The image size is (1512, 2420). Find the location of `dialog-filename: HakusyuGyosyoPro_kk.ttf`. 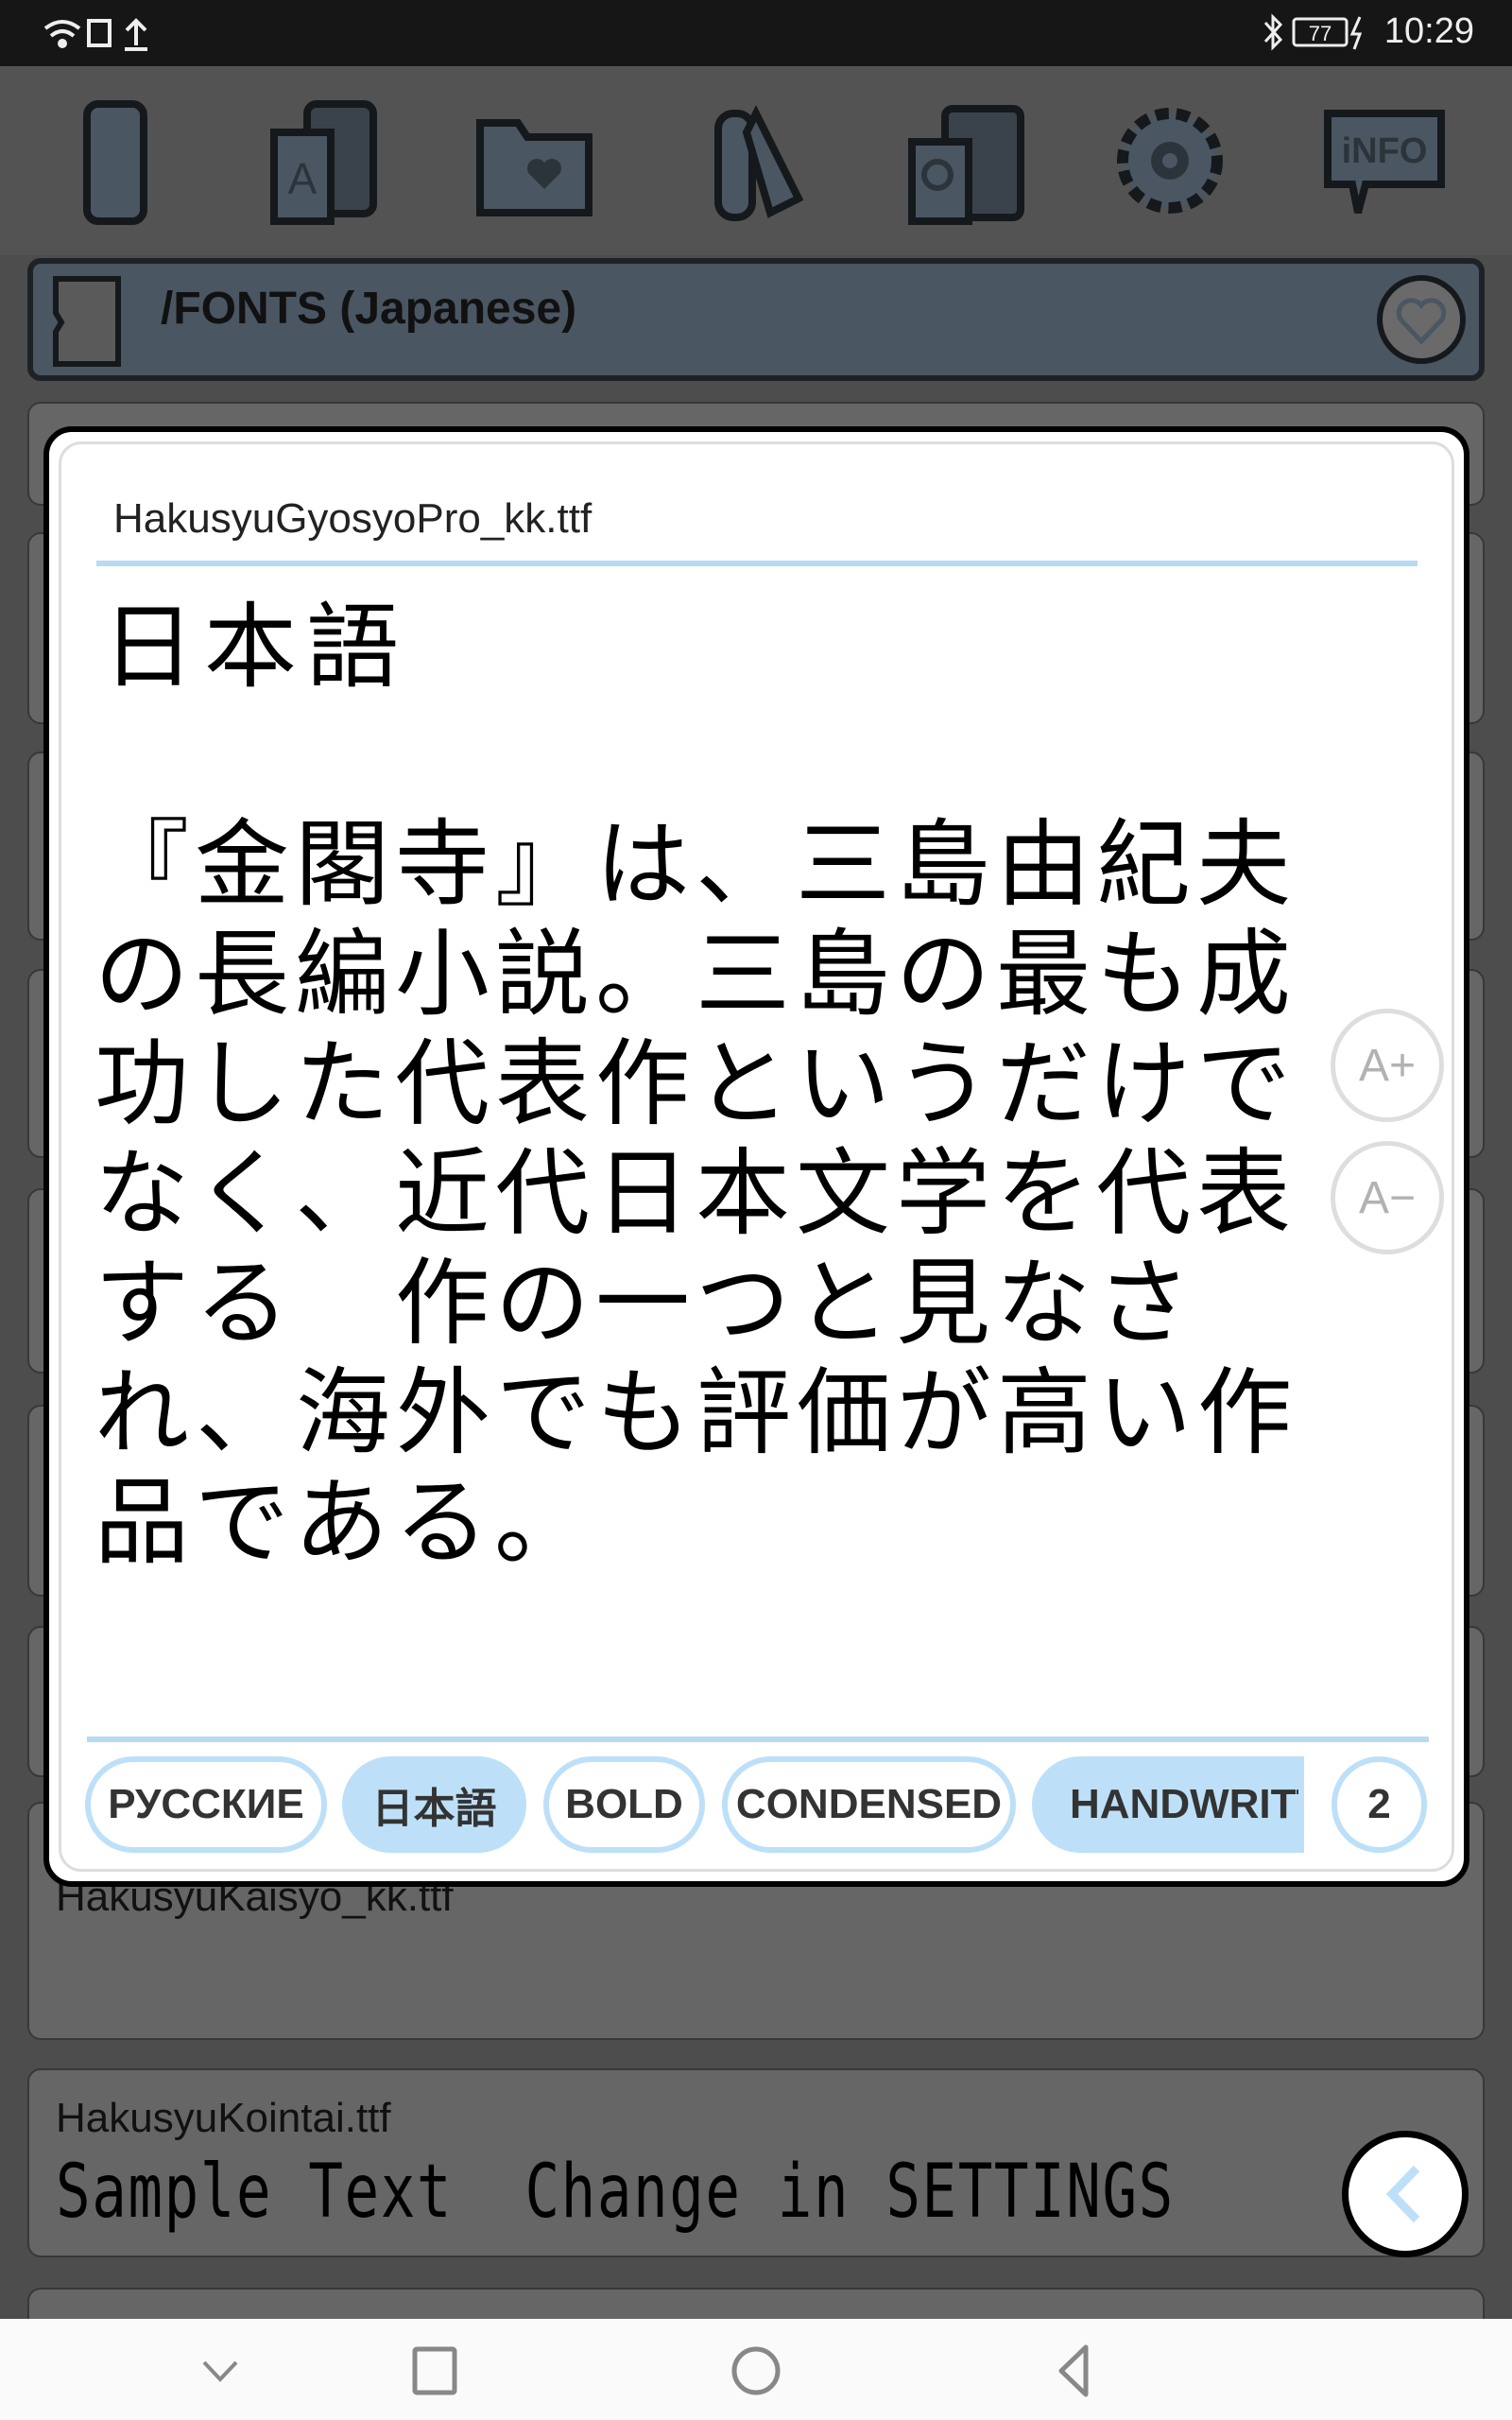

dialog-filename: HakusyuGyosyoPro_kk.ttf is located at coordinates (353, 518).